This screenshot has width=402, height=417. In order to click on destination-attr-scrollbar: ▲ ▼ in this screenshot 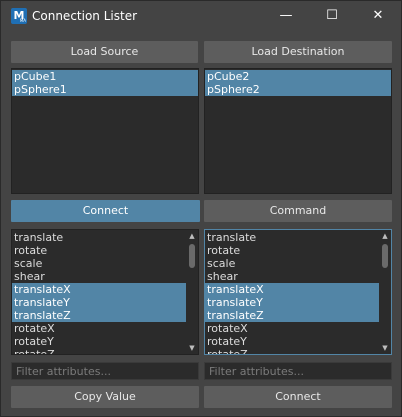, I will do `click(385, 292)`.